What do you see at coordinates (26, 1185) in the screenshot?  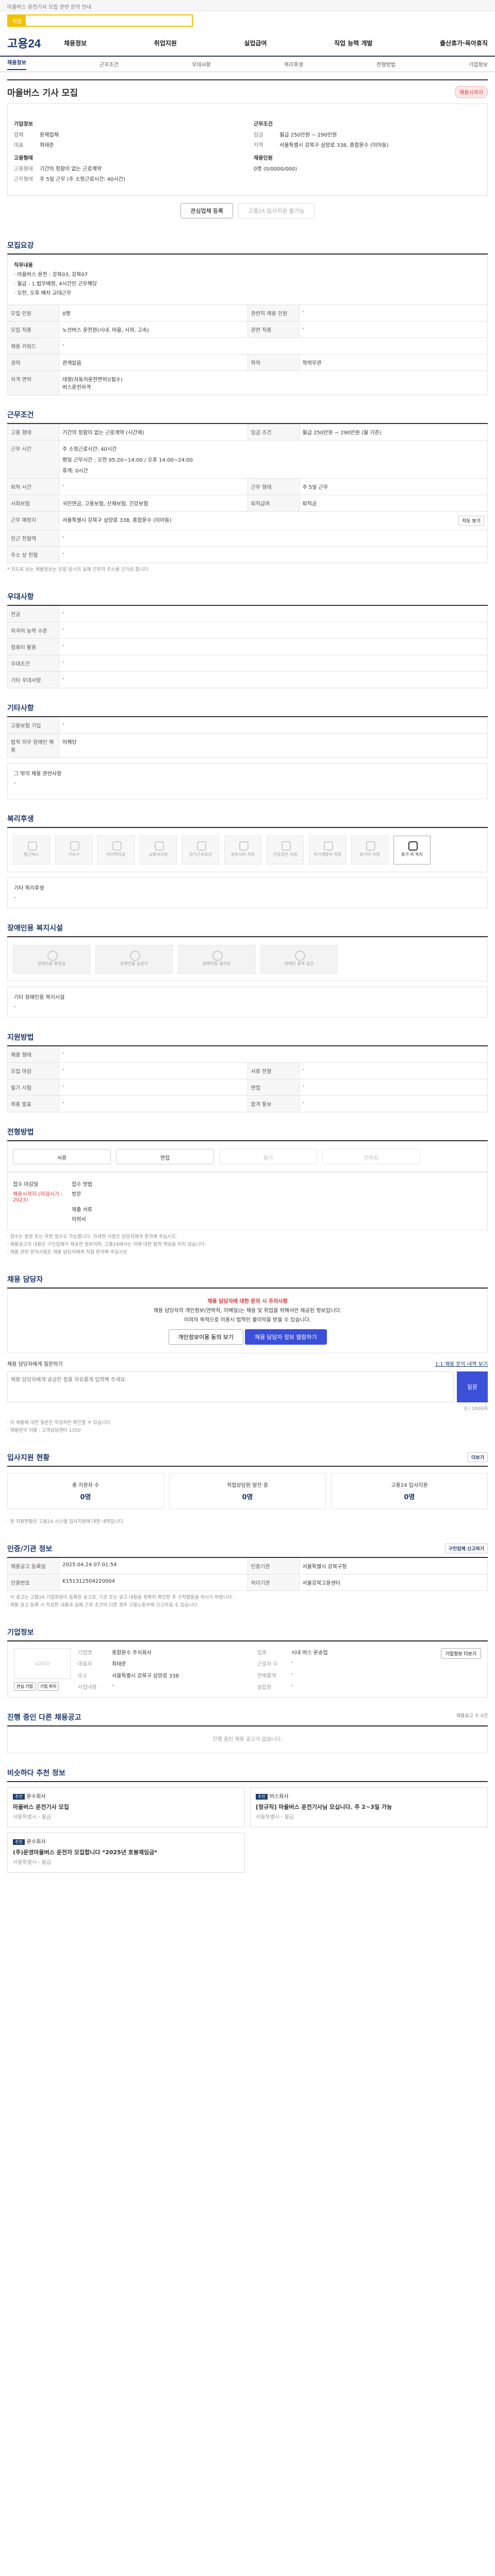 I see `contact-head: 접수 마감일` at bounding box center [26, 1185].